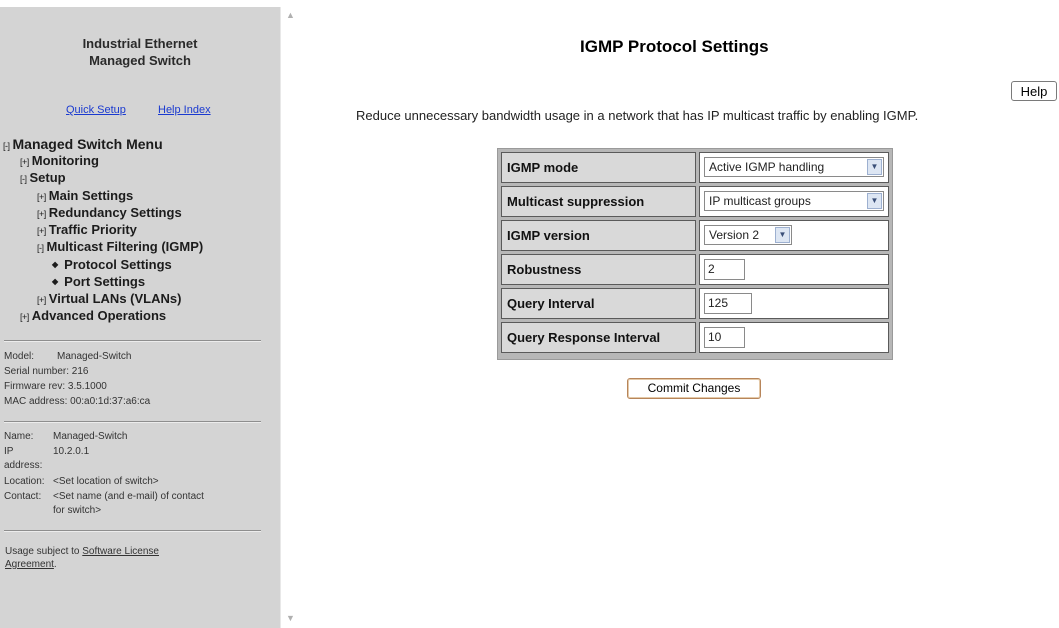 The image size is (1059, 628). What do you see at coordinates (77, 401) in the screenshot?
I see `mac-address: MAC address: 00:a0:1d:37:a6:ca` at bounding box center [77, 401].